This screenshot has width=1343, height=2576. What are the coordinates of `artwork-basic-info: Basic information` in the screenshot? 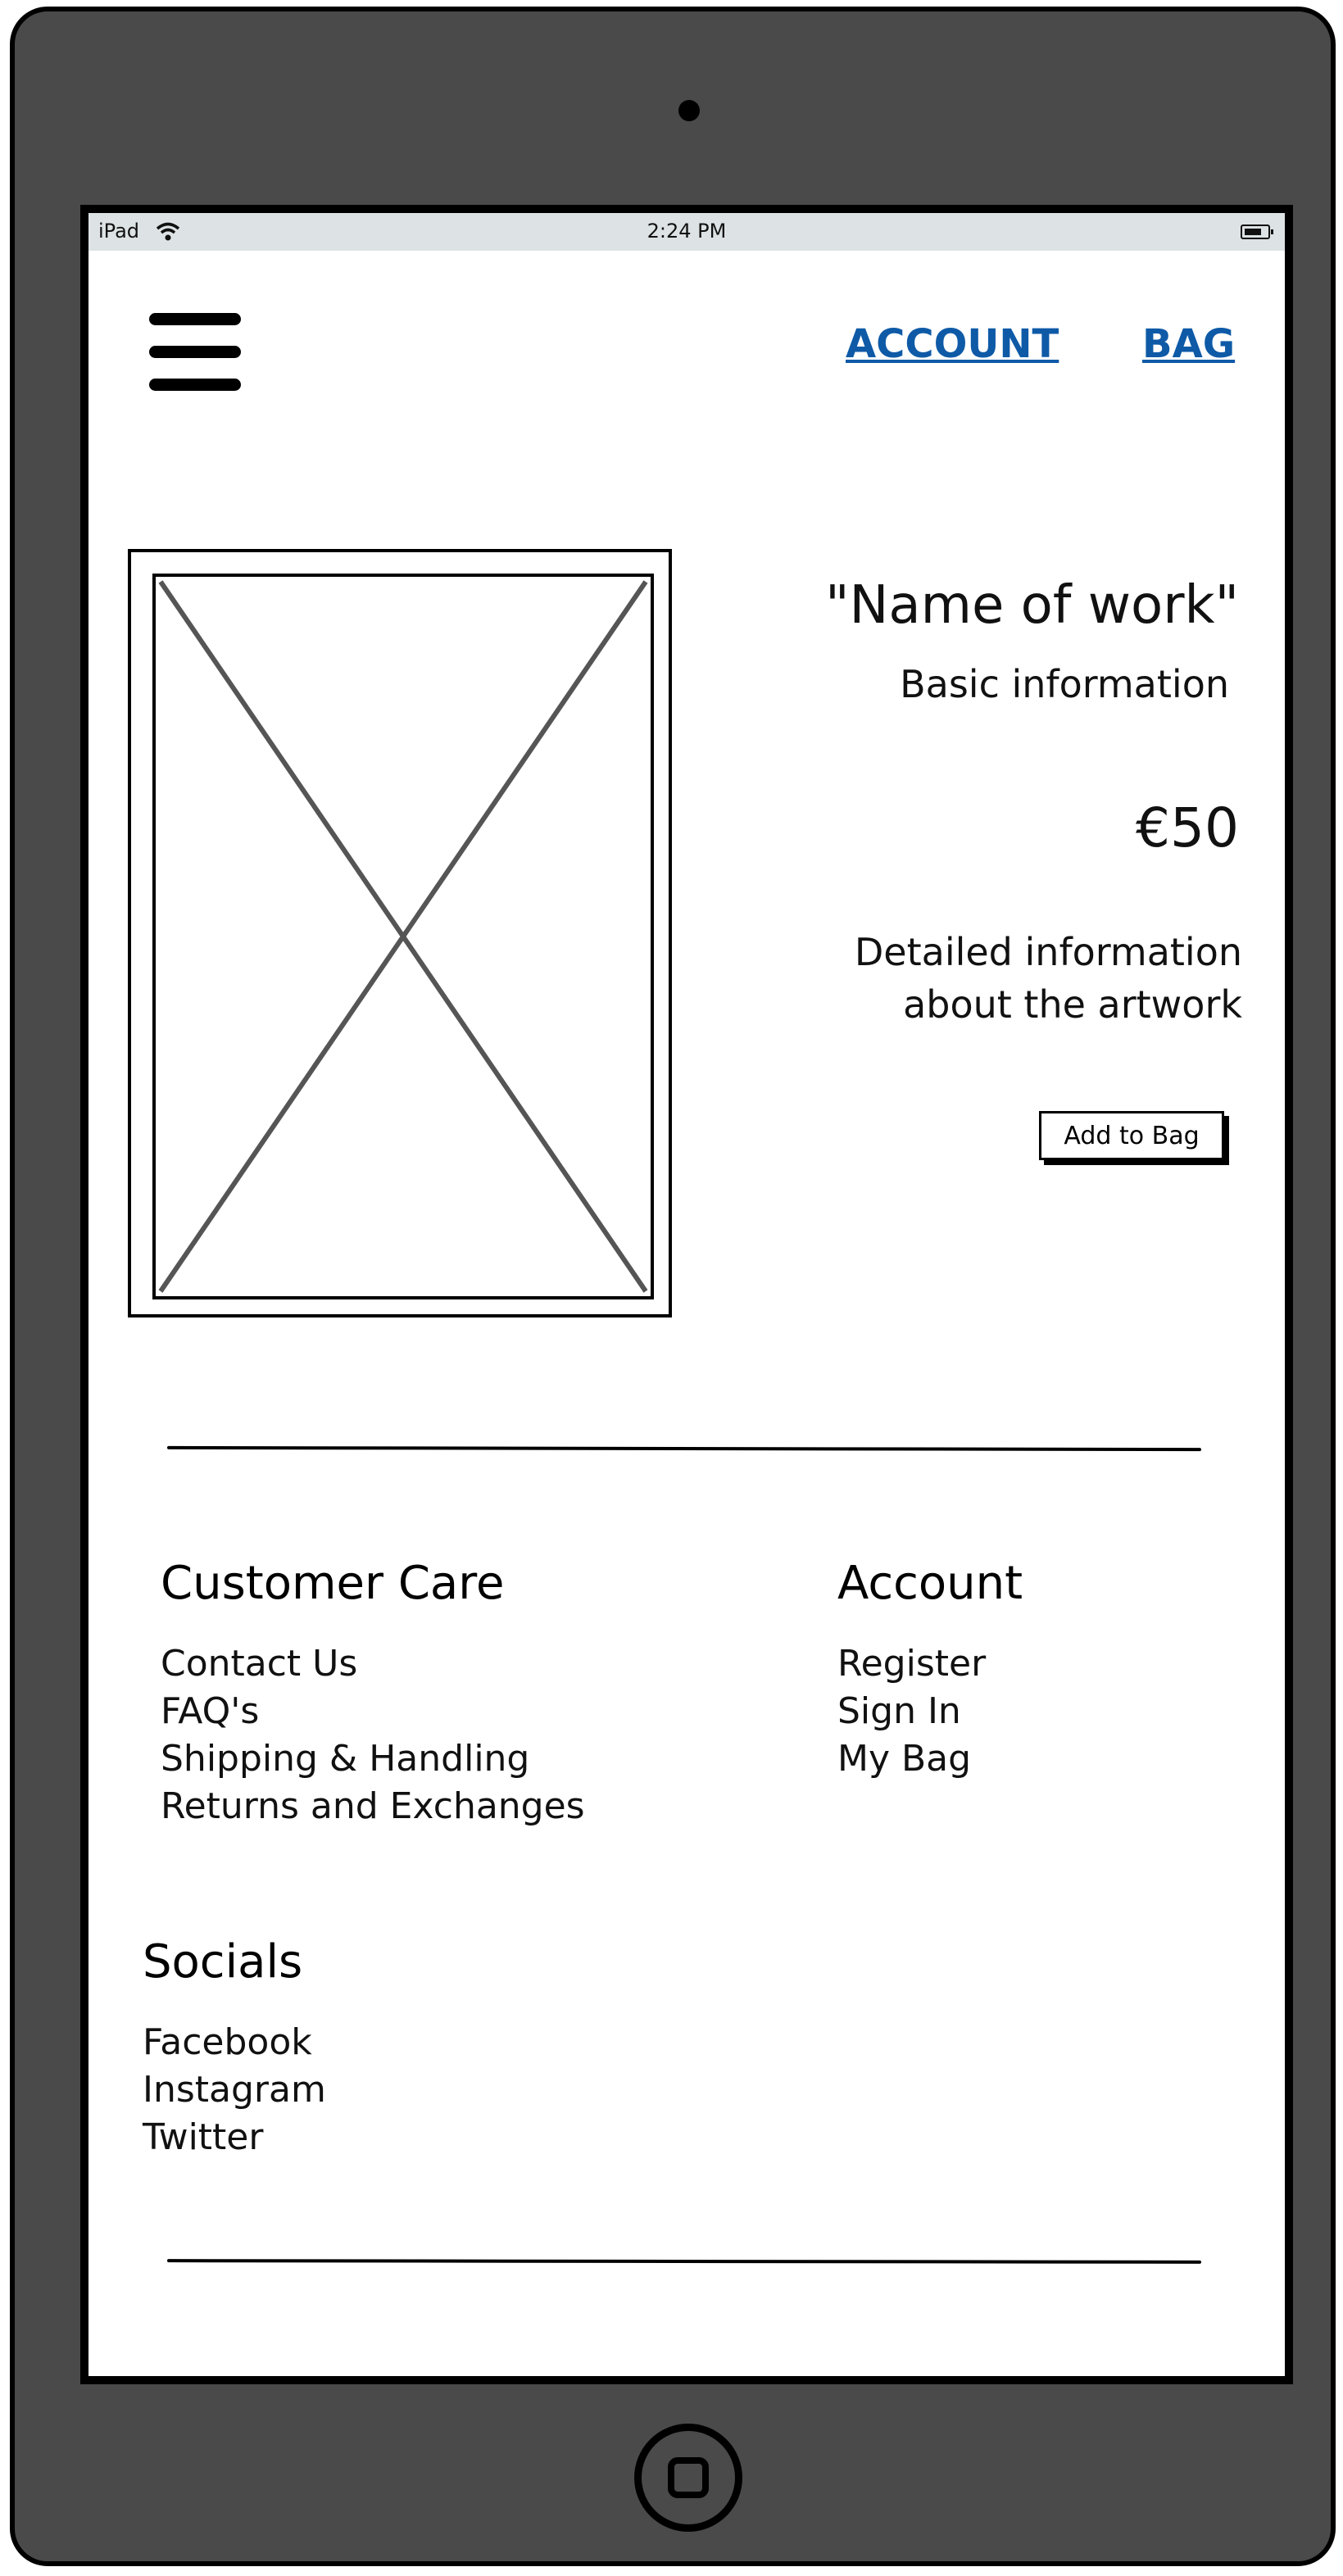 It's located at (1064, 684).